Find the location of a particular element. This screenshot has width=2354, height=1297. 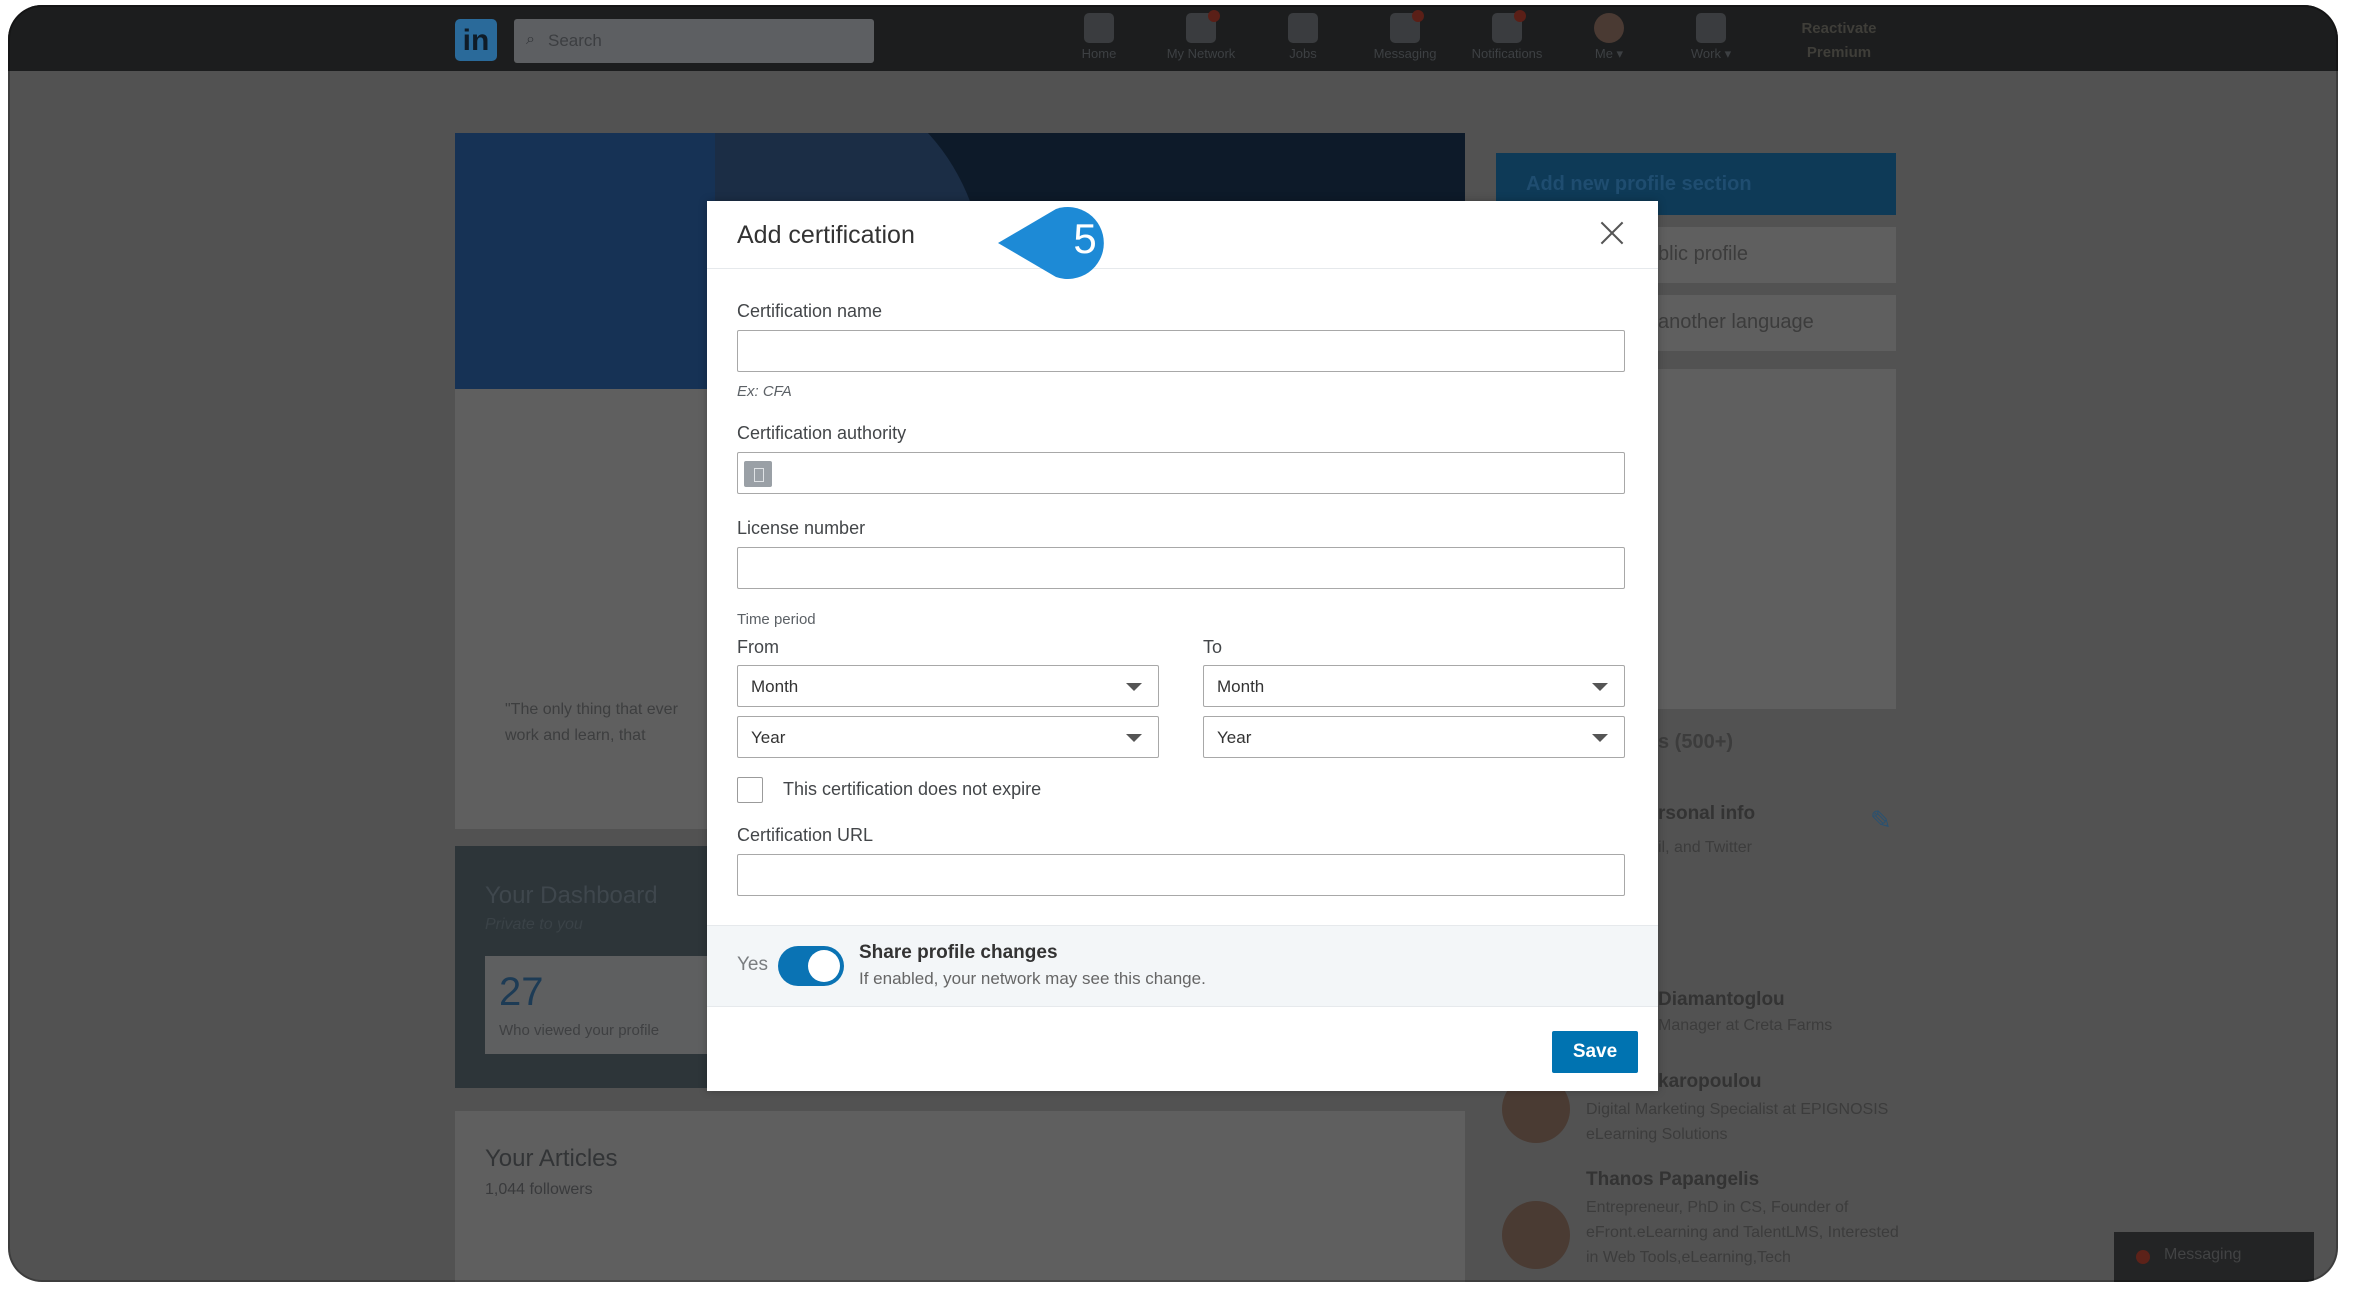

nav-me: Me ▾ is located at coordinates (1609, 37).